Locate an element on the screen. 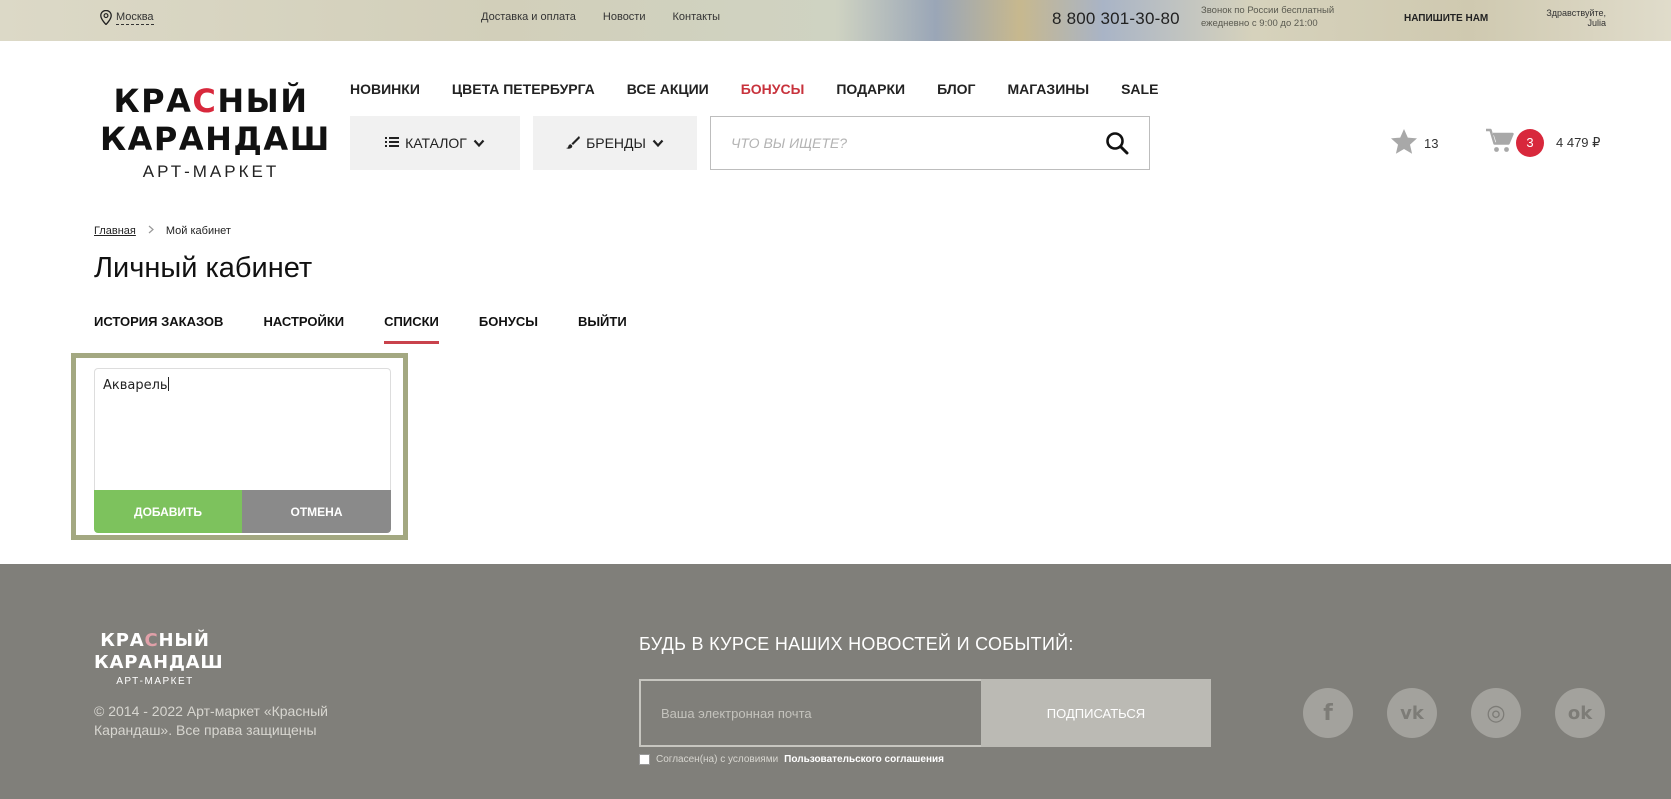 This screenshot has width=1671, height=799. catalog-button: КАТАЛОГ is located at coordinates (435, 143).